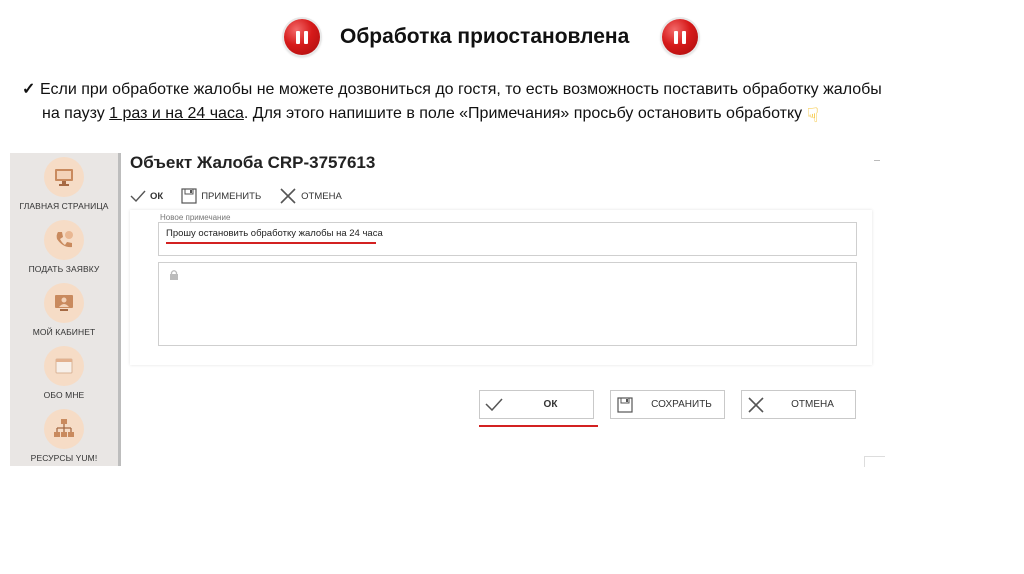 This screenshot has height=574, width=1024. I want to click on object-title: Объект Жалоба CRP-3757613, so click(253, 162).